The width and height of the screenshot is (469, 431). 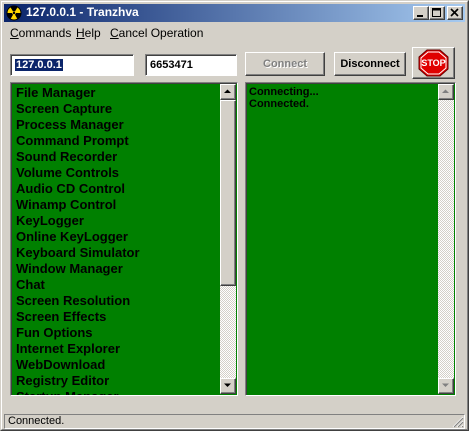 I want to click on list-item: Window Manager, so click(x=116, y=269).